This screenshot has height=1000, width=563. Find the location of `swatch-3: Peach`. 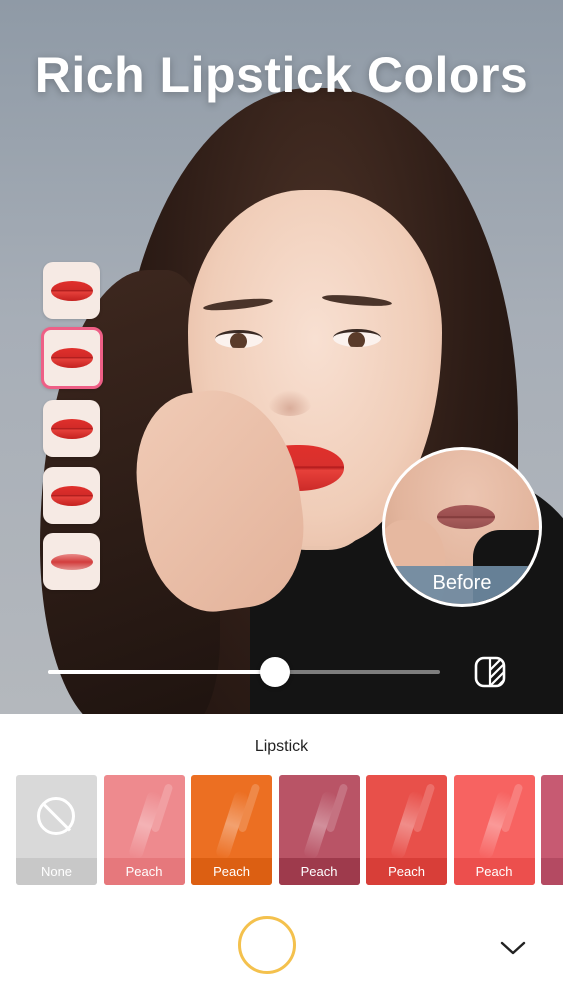

swatch-3: Peach is located at coordinates (319, 830).